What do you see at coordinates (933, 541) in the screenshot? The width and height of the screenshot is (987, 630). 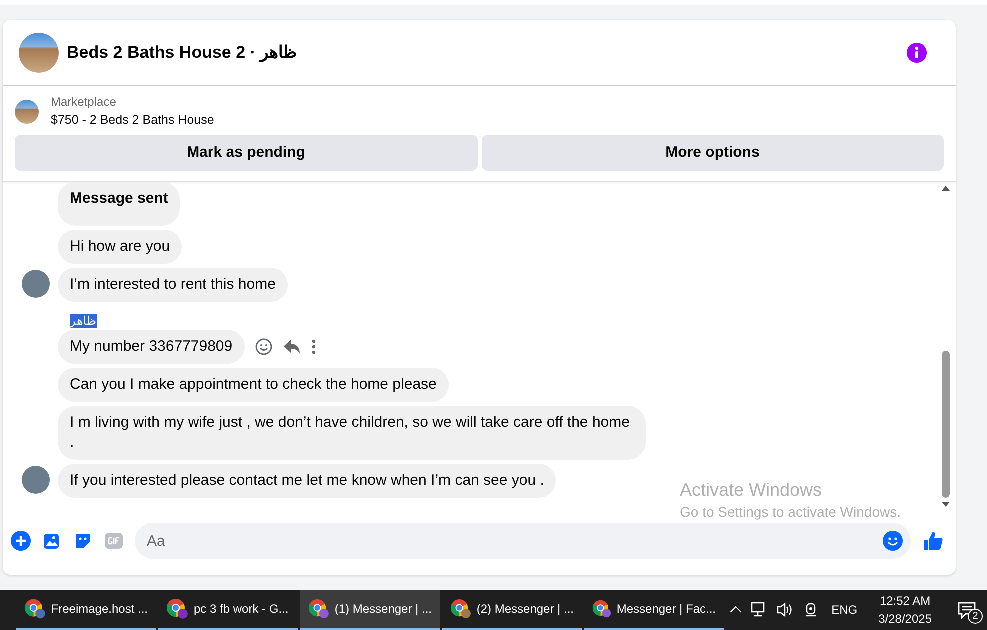 I see `thumbs-up-icon` at bounding box center [933, 541].